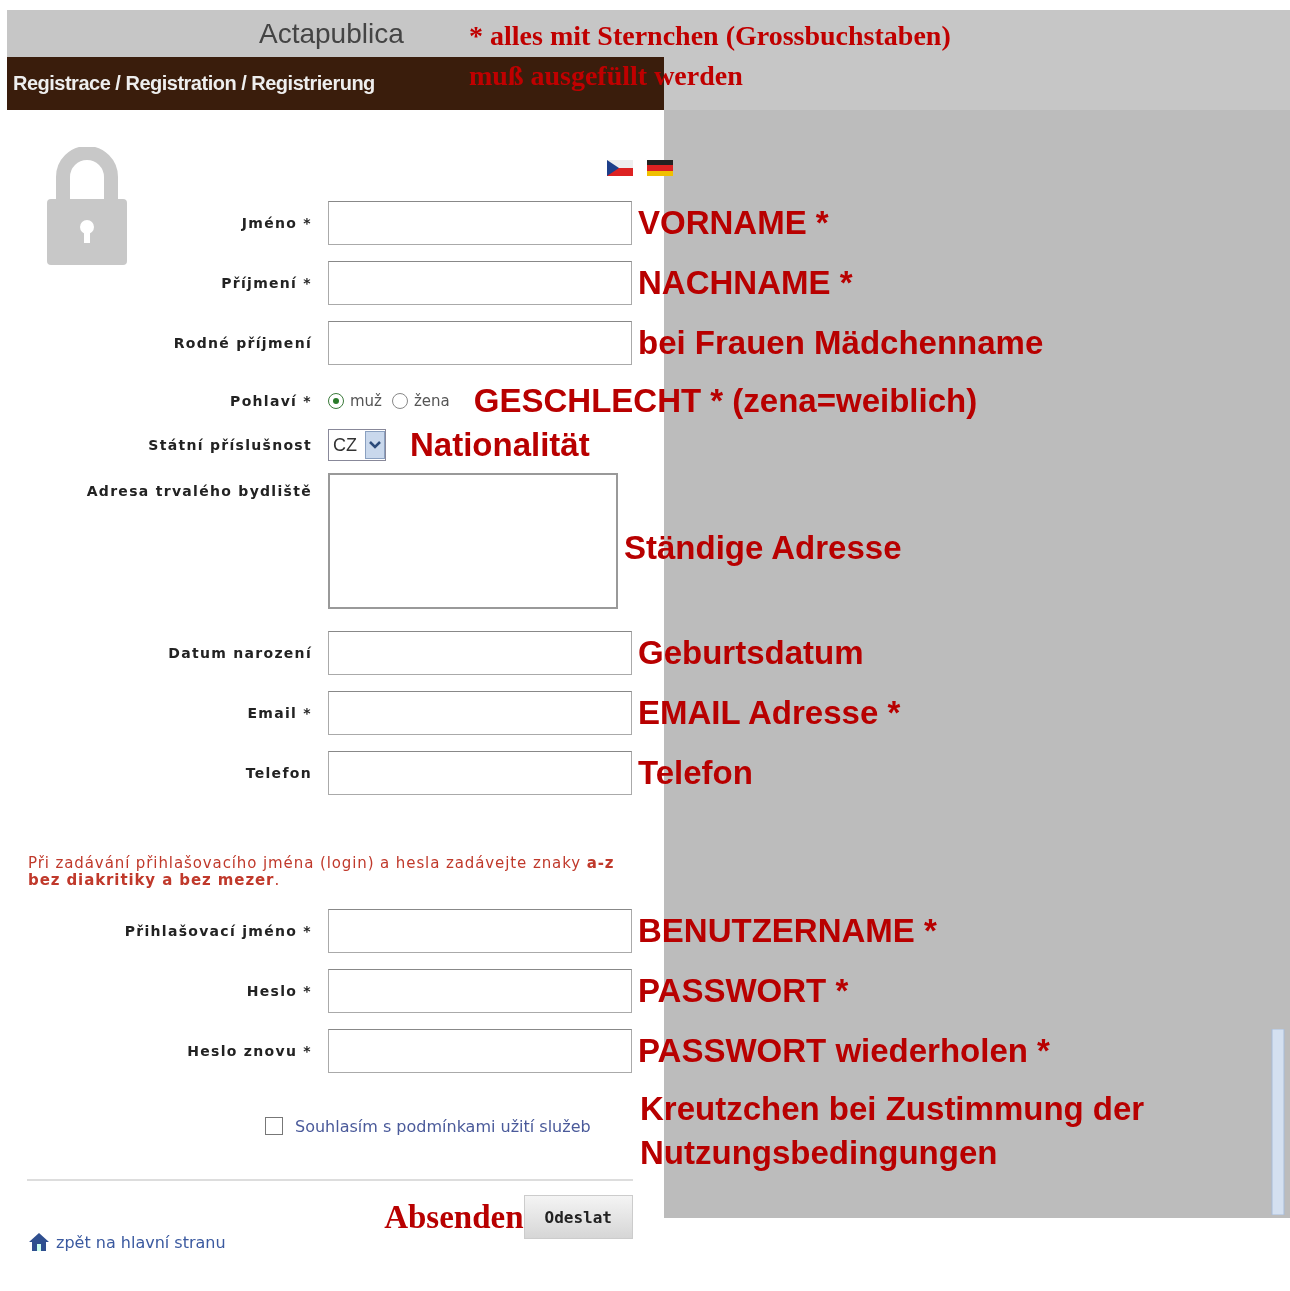 The image size is (1290, 1291). I want to click on annotation-text: GESCHLECHT * (zena=weiblich), so click(725, 401).